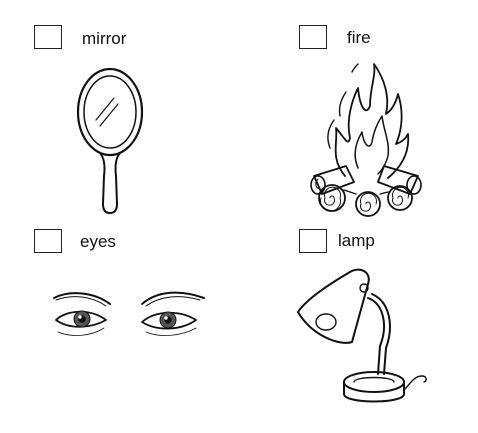 The width and height of the screenshot is (478, 433). I want to click on hand-mirror-icon, so click(110, 140).